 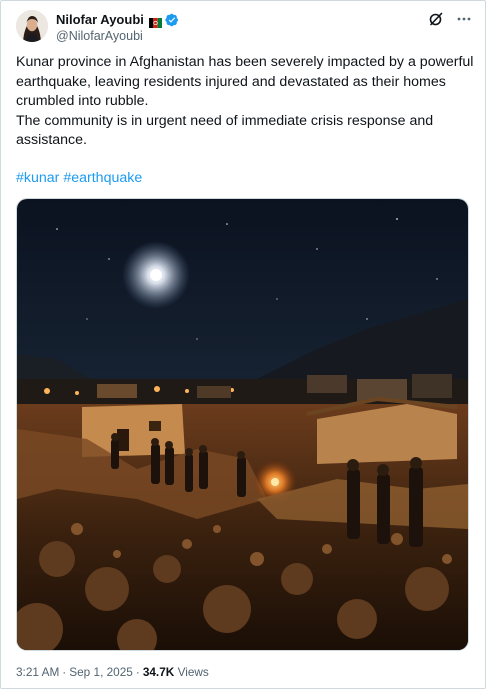 What do you see at coordinates (436, 19) in the screenshot?
I see `grok-icon` at bounding box center [436, 19].